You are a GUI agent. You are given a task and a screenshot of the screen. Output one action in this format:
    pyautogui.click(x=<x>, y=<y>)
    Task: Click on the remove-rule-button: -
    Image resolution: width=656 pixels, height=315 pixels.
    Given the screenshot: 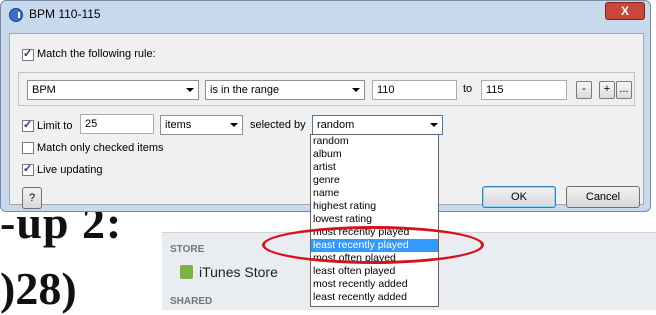 What is the action you would take?
    pyautogui.click(x=584, y=90)
    